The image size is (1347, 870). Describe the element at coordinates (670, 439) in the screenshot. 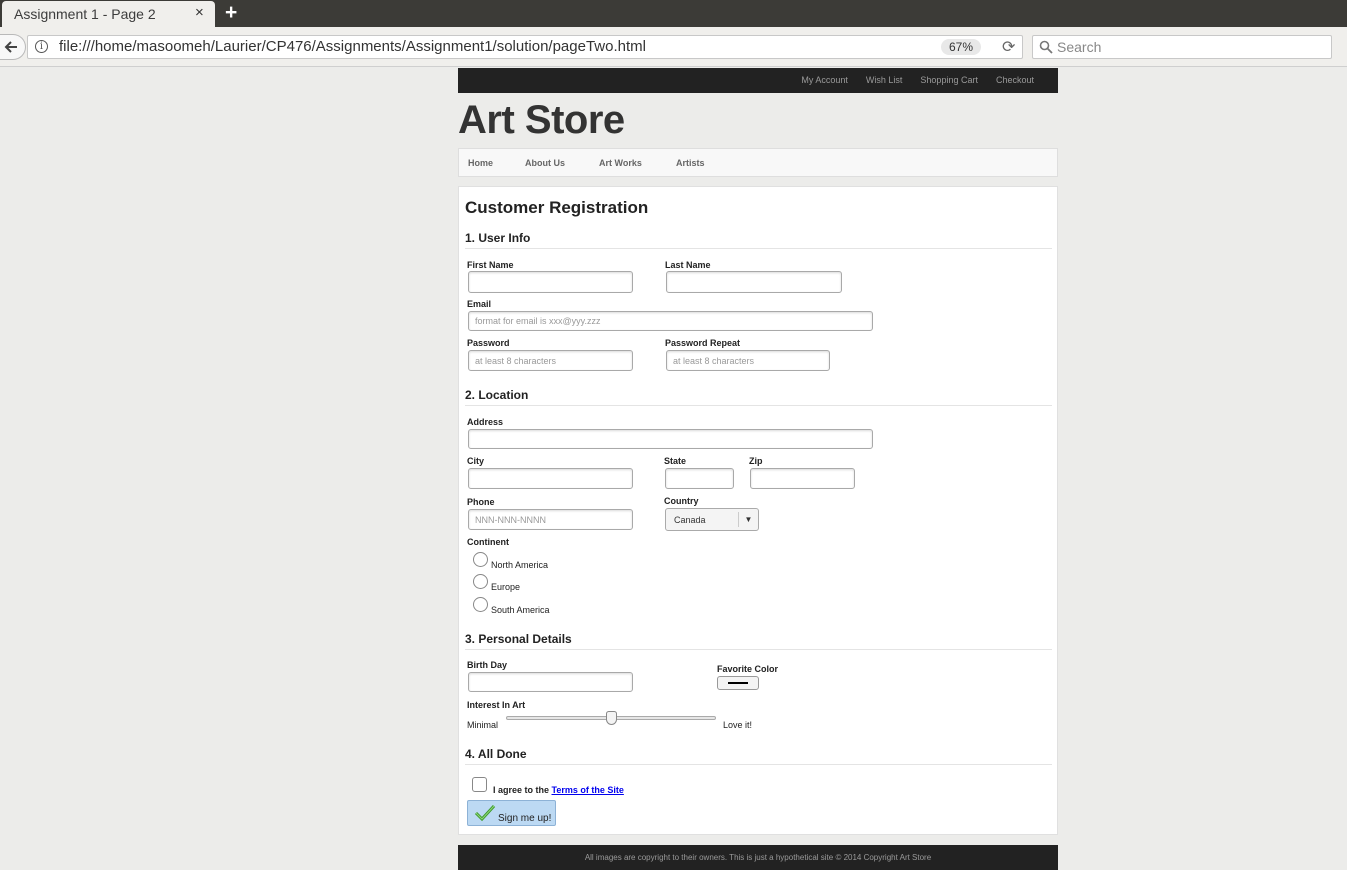

I see `address-input` at that location.